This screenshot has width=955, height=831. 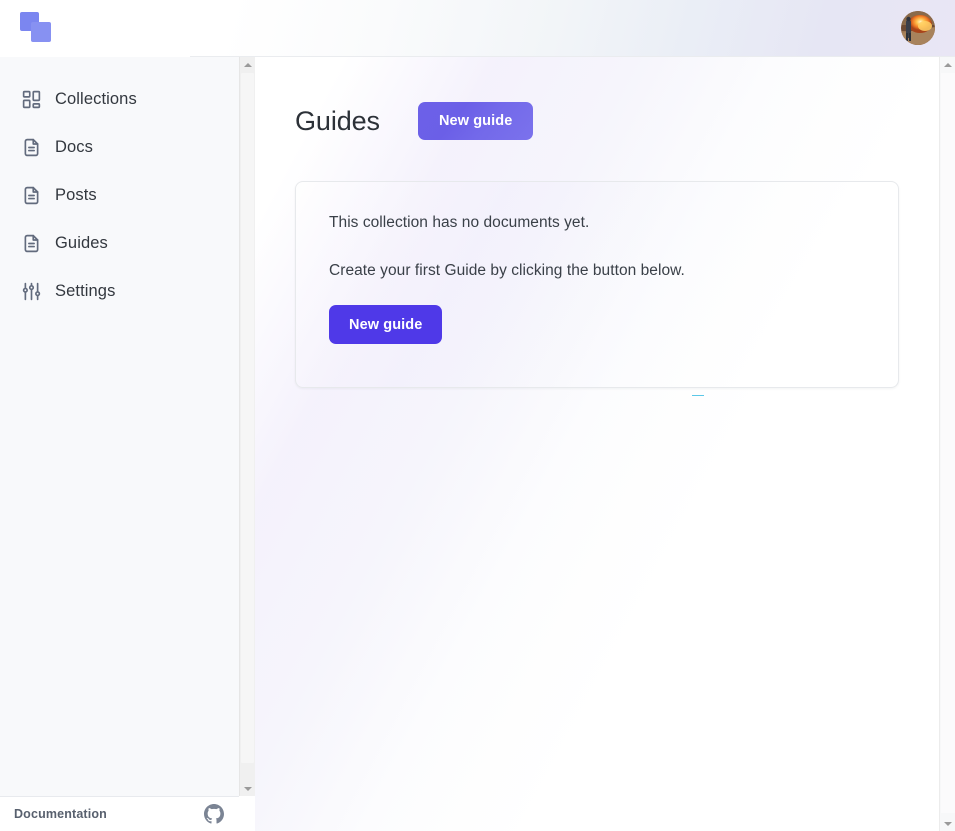 I want to click on app-logo, so click(x=37, y=28).